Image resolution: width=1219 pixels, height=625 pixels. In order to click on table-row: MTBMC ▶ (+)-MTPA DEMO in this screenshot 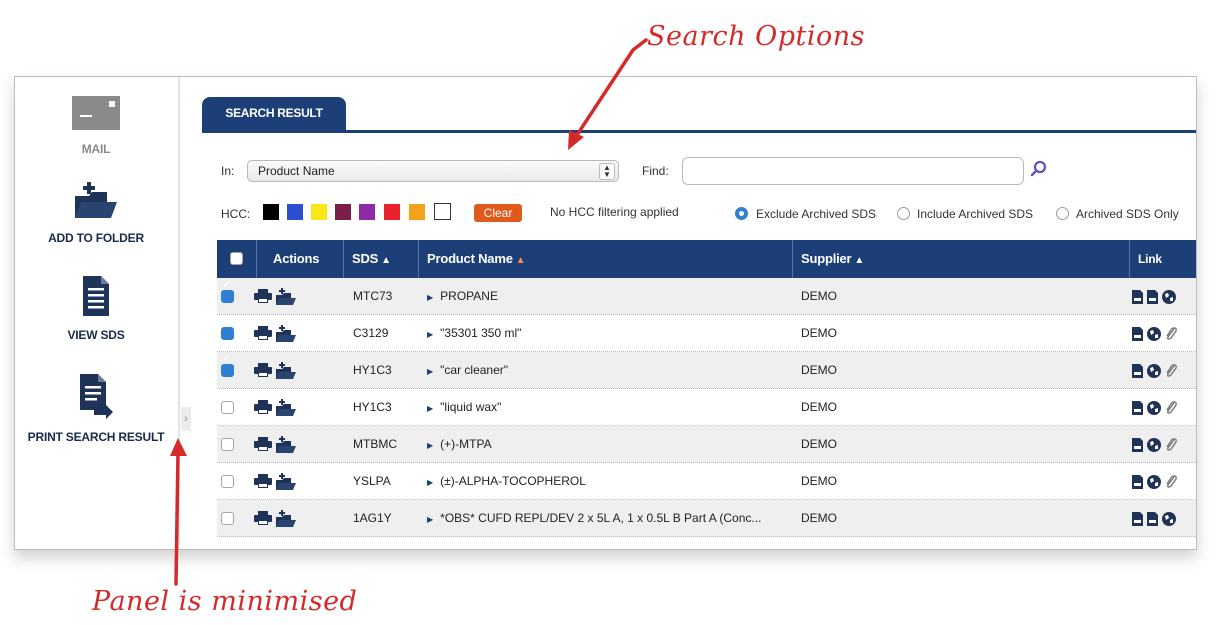, I will do `click(706, 444)`.